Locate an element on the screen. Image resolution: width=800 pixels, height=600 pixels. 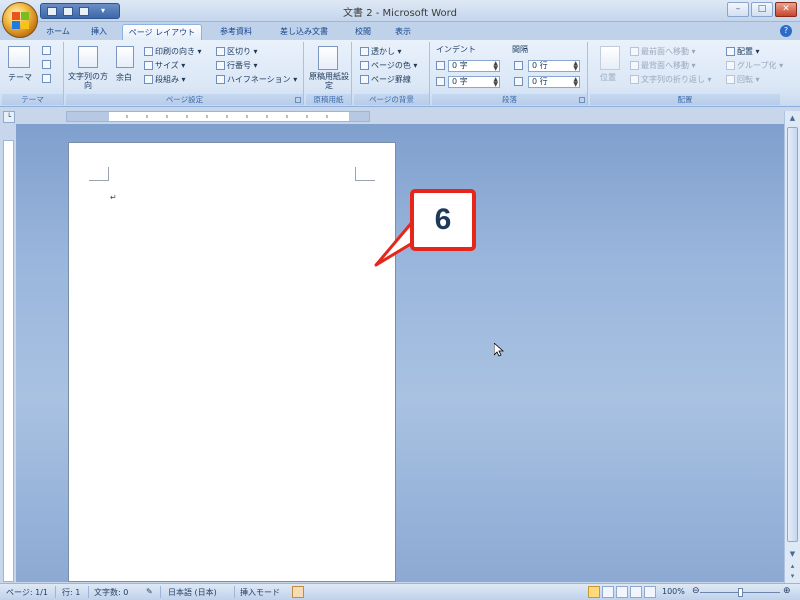
themes-button-label: テーマ is located at coordinates (20, 77).